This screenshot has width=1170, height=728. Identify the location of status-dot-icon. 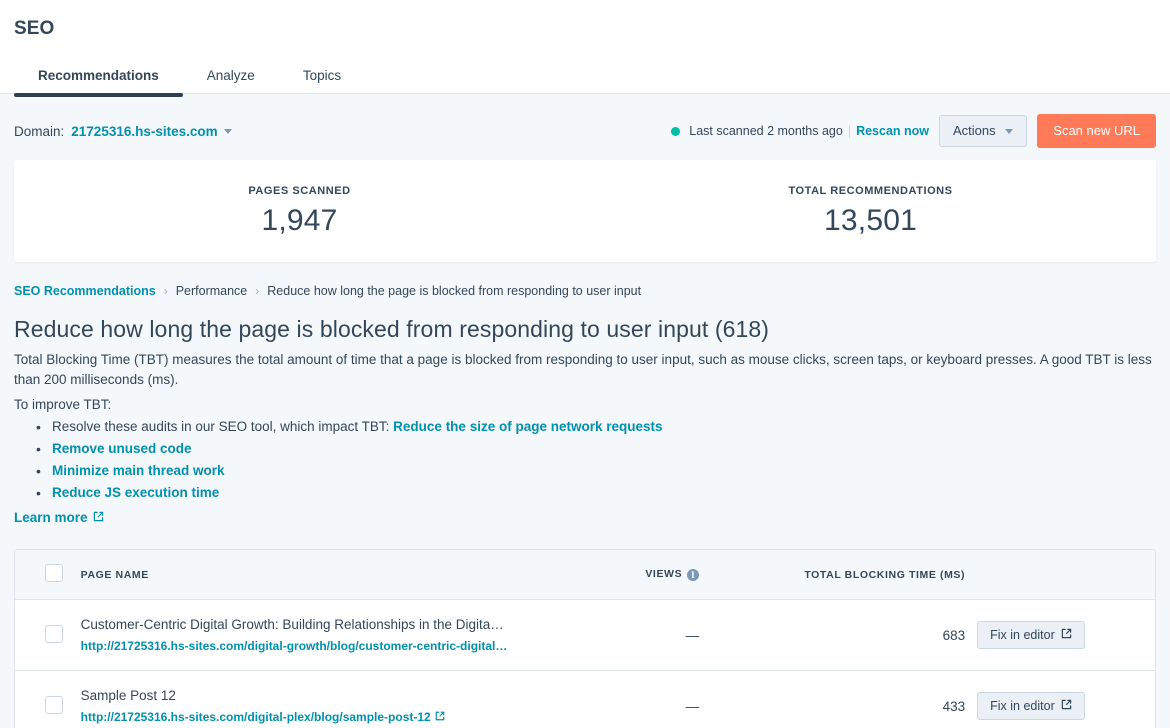
(676, 131).